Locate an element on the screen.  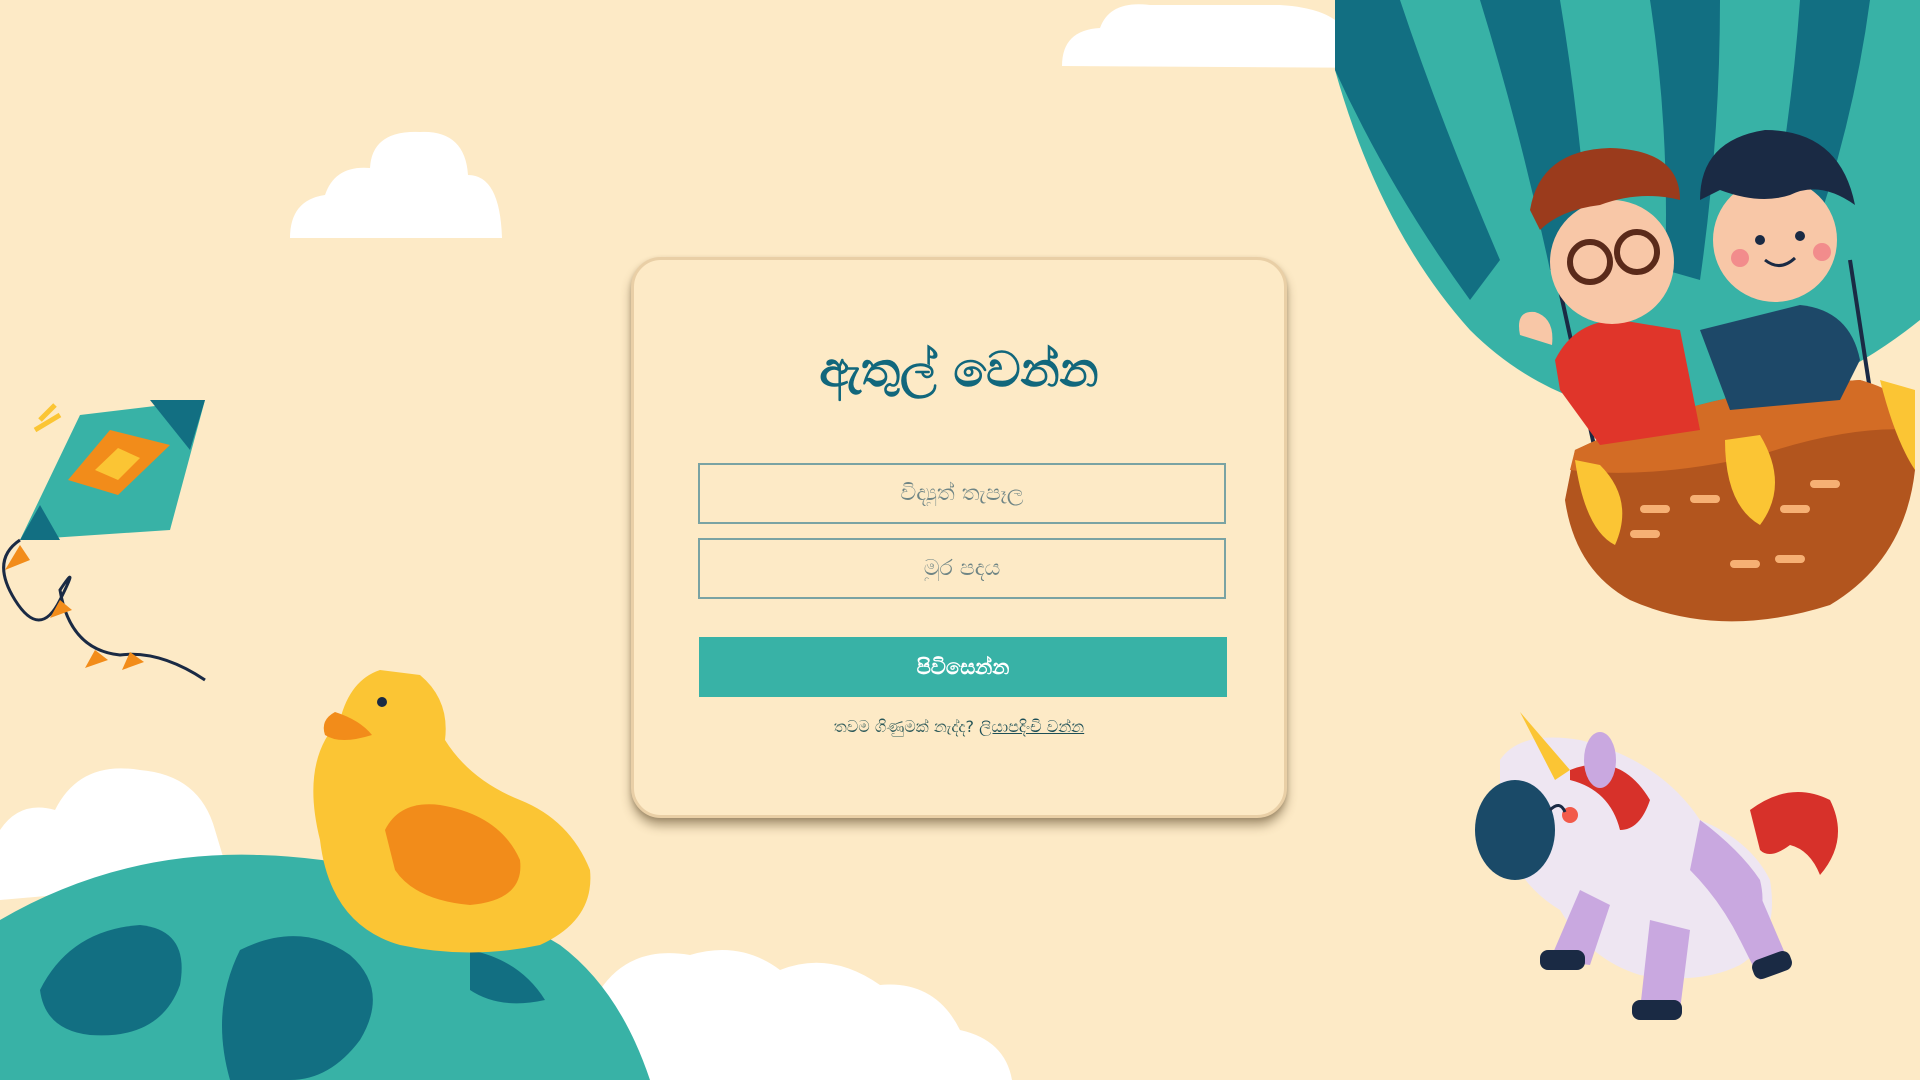
signup-prompt-text: තවම ගිණුමක් නැද්ද? is located at coordinates (904, 726).